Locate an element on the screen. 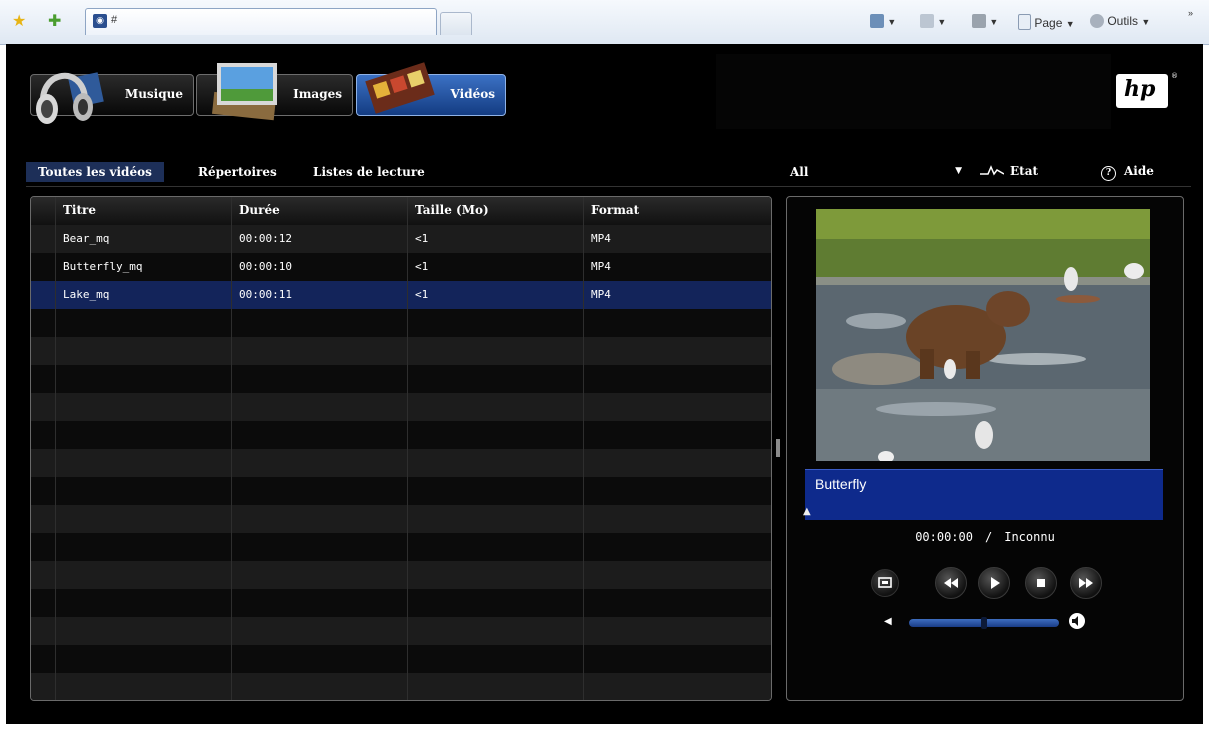 Image resolution: width=1209 pixels, height=729 pixels. page-menu-button: Page ▼ is located at coordinates (1046, 22).